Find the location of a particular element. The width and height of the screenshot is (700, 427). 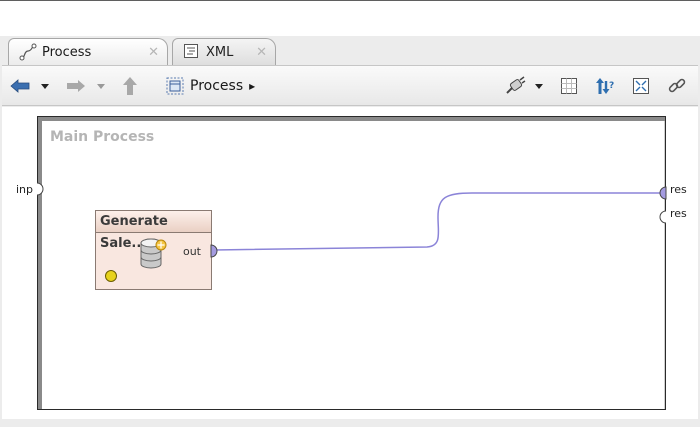

panel-bottom is located at coordinates (350, 423).